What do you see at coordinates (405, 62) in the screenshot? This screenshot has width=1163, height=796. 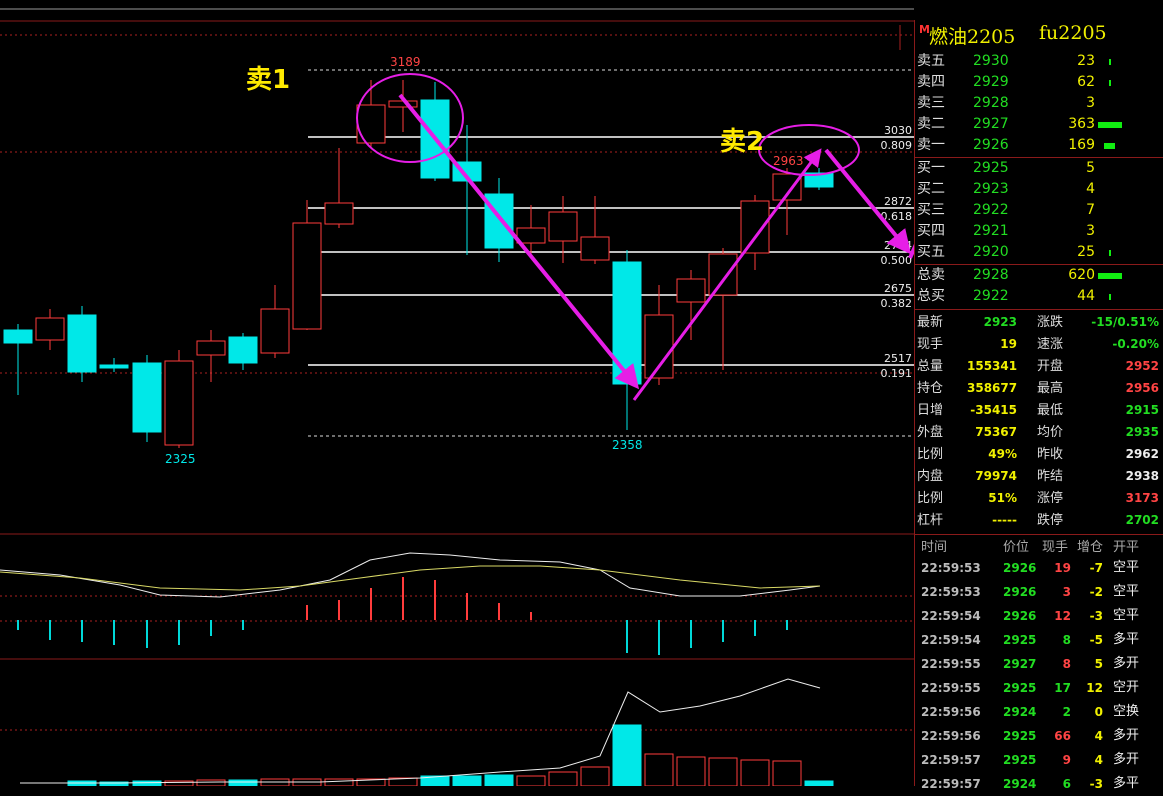 I see `high-price-label: 3189` at bounding box center [405, 62].